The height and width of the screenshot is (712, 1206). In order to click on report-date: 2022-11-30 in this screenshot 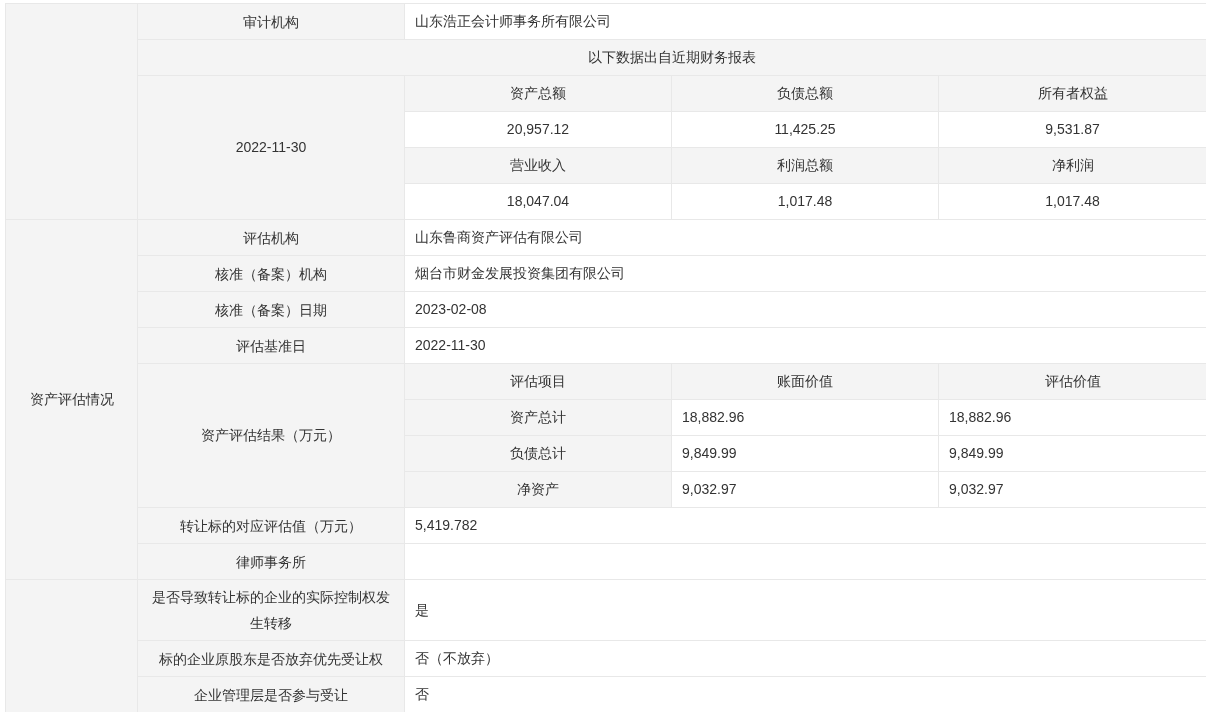, I will do `click(271, 147)`.